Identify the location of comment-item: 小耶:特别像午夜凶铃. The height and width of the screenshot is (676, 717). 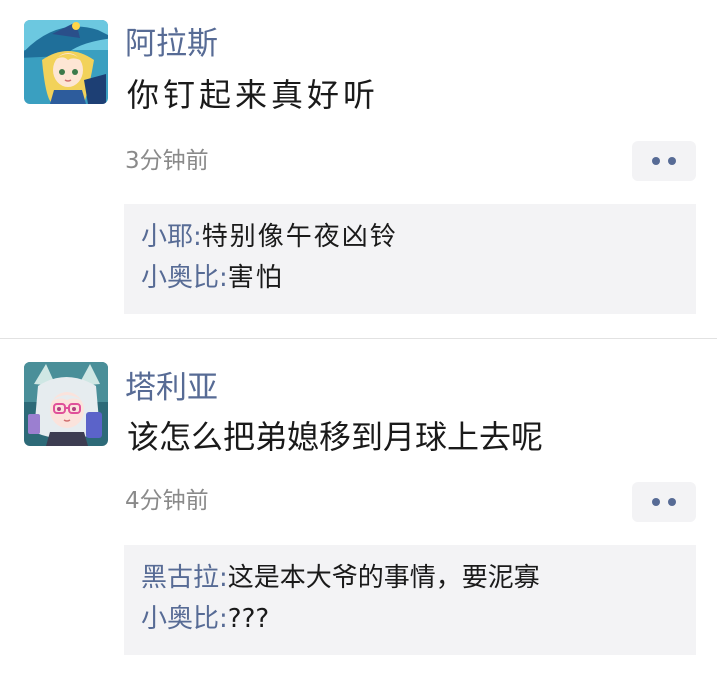
(269, 237).